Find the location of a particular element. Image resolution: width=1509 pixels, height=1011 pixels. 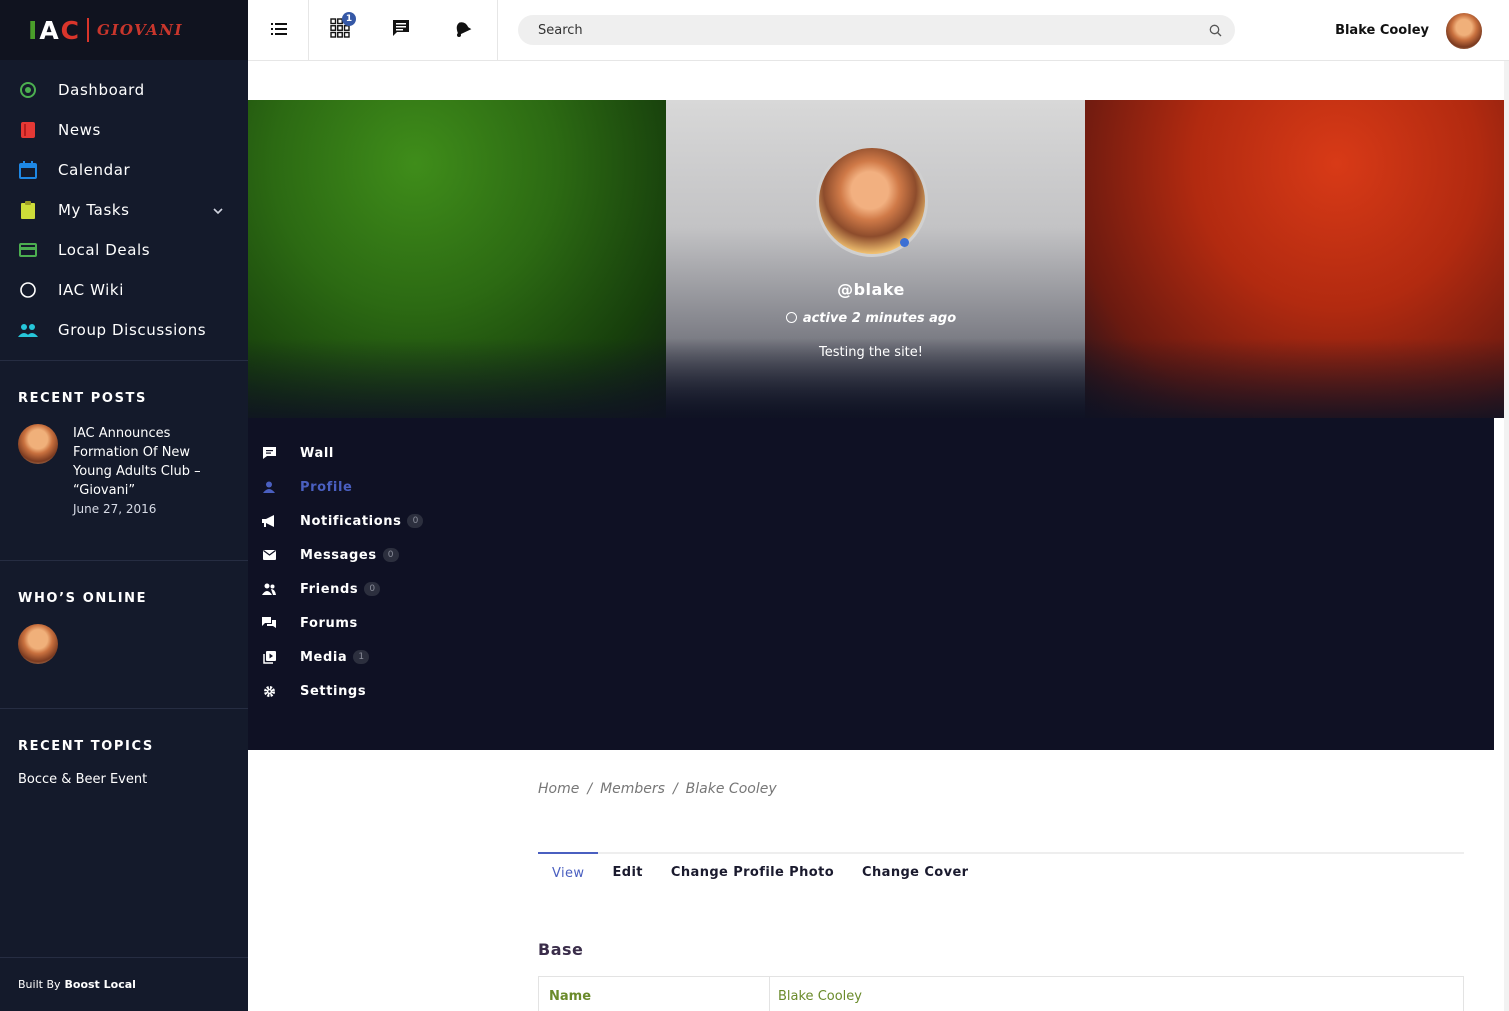

sidebar-item-dashboard: Dashboard is located at coordinates (124, 90).